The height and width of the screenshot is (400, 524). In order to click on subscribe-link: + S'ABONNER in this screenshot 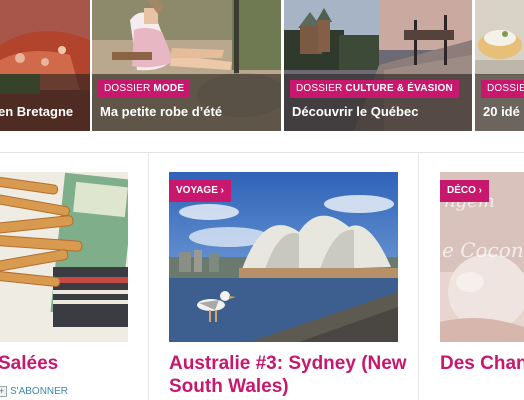, I will do `click(34, 391)`.